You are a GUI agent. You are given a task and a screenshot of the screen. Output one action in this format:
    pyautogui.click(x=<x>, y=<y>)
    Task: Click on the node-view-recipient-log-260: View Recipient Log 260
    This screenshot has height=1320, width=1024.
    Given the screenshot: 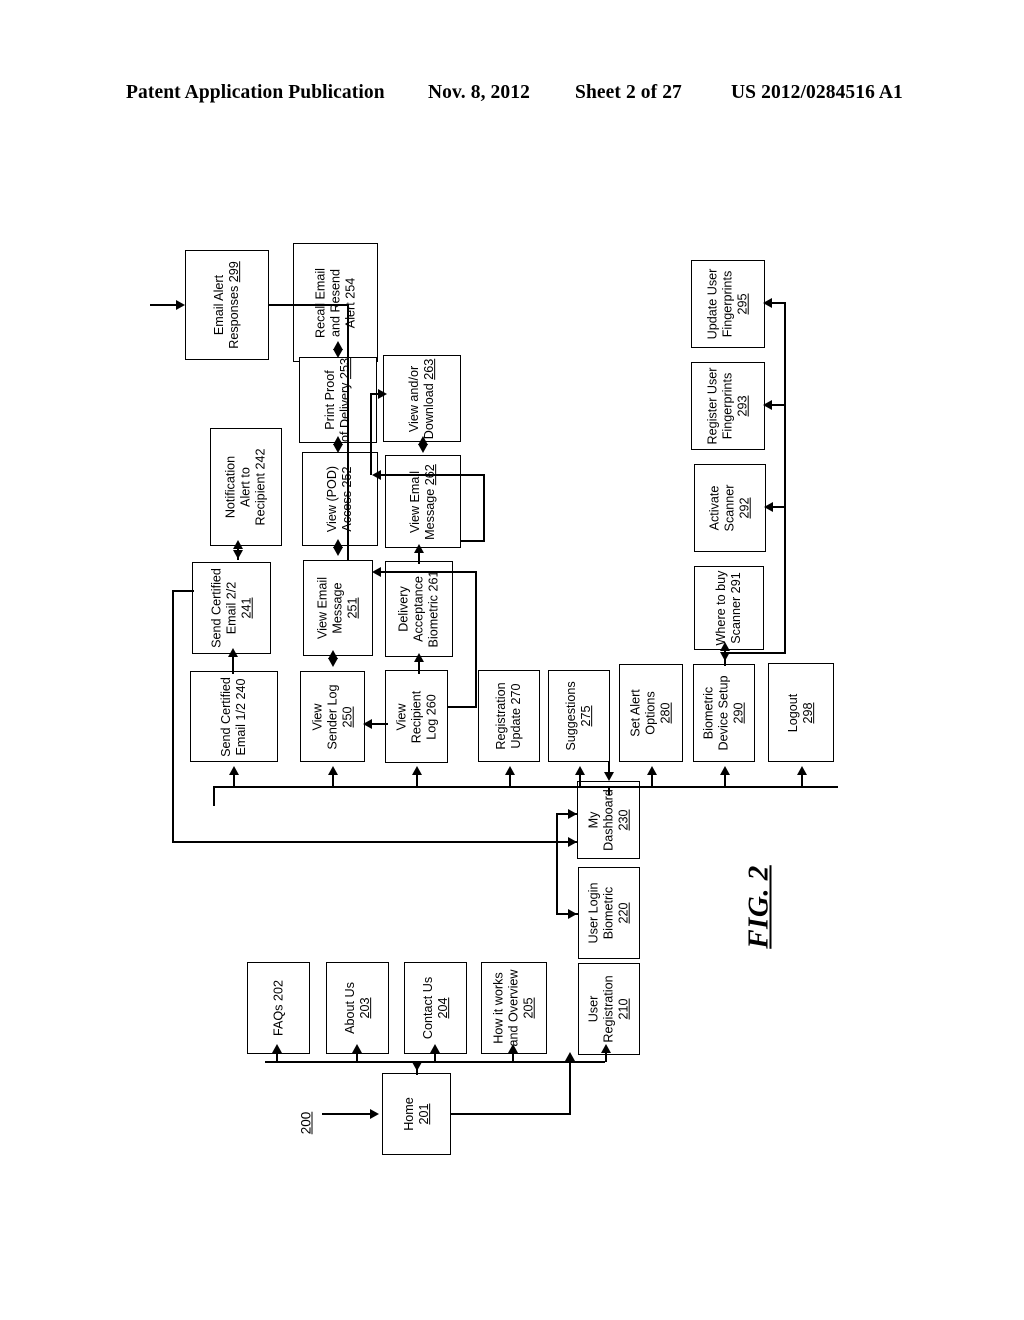 What is the action you would take?
    pyautogui.click(x=416, y=716)
    